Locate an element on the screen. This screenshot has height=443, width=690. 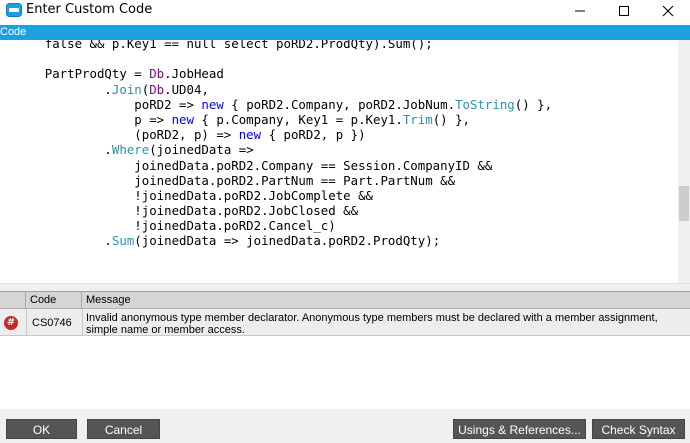
code-token: Where is located at coordinates (130, 150).